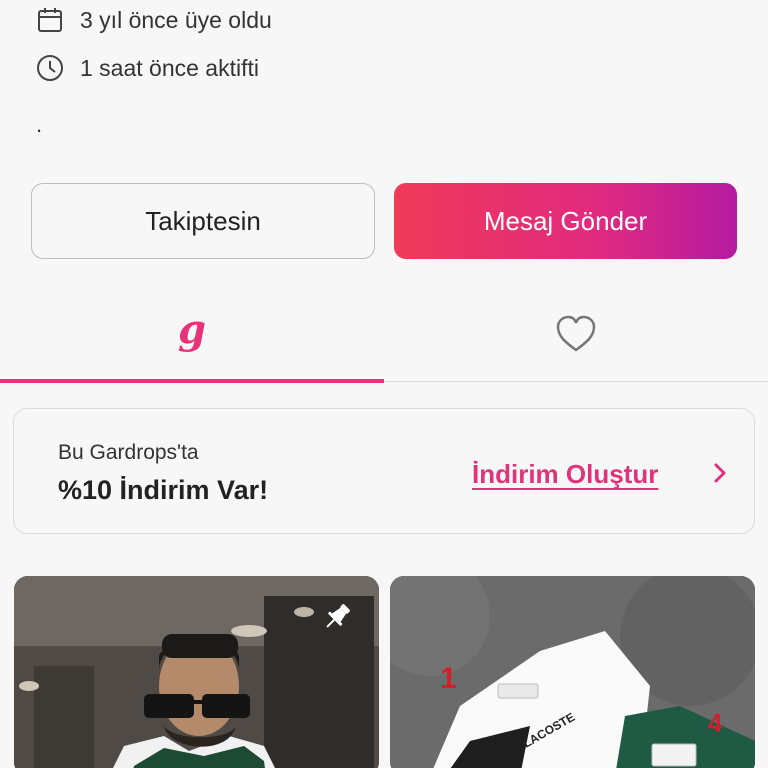 Image resolution: width=768 pixels, height=768 pixels. Describe the element at coordinates (448, 678) in the screenshot. I see `overlay-number: 1` at that location.